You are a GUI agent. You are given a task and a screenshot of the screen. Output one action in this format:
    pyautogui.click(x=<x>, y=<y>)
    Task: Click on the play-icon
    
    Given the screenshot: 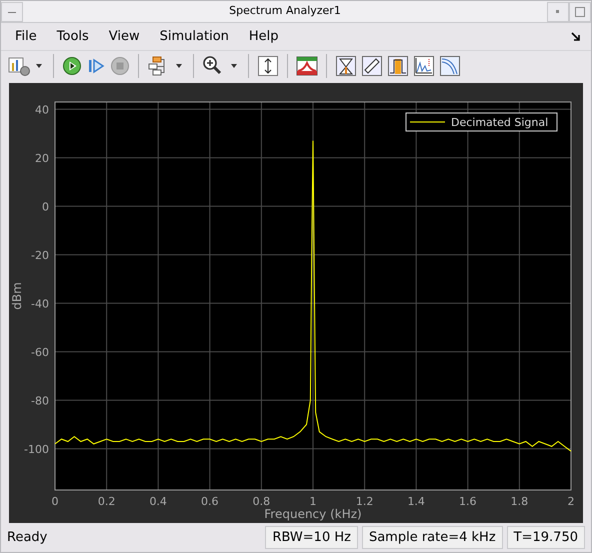 What is the action you would take?
    pyautogui.click(x=72, y=66)
    